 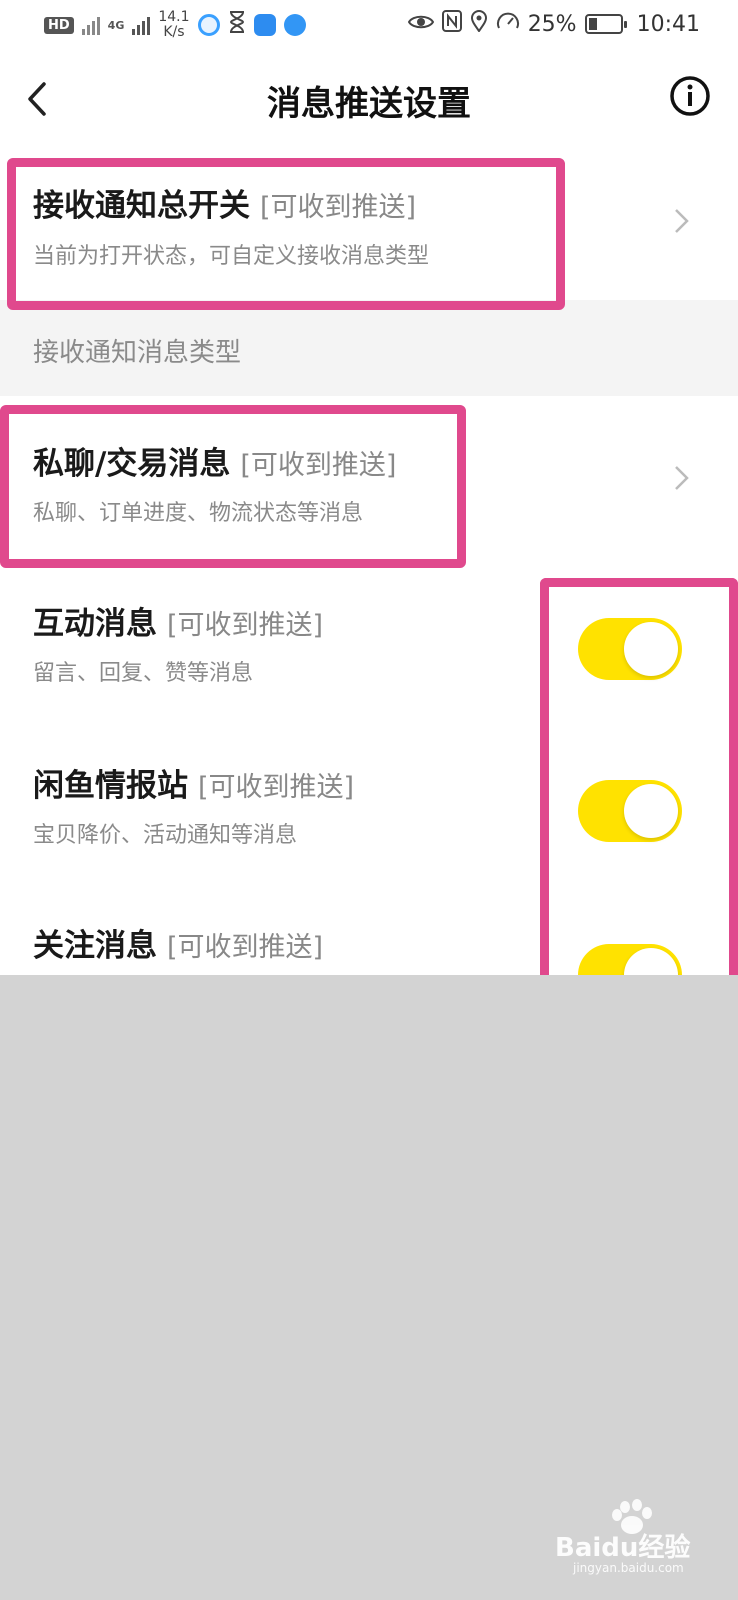 What do you see at coordinates (198, 513) in the screenshot?
I see `private-trade-subtitle: 私聊、订单进度、物流状态等消息` at bounding box center [198, 513].